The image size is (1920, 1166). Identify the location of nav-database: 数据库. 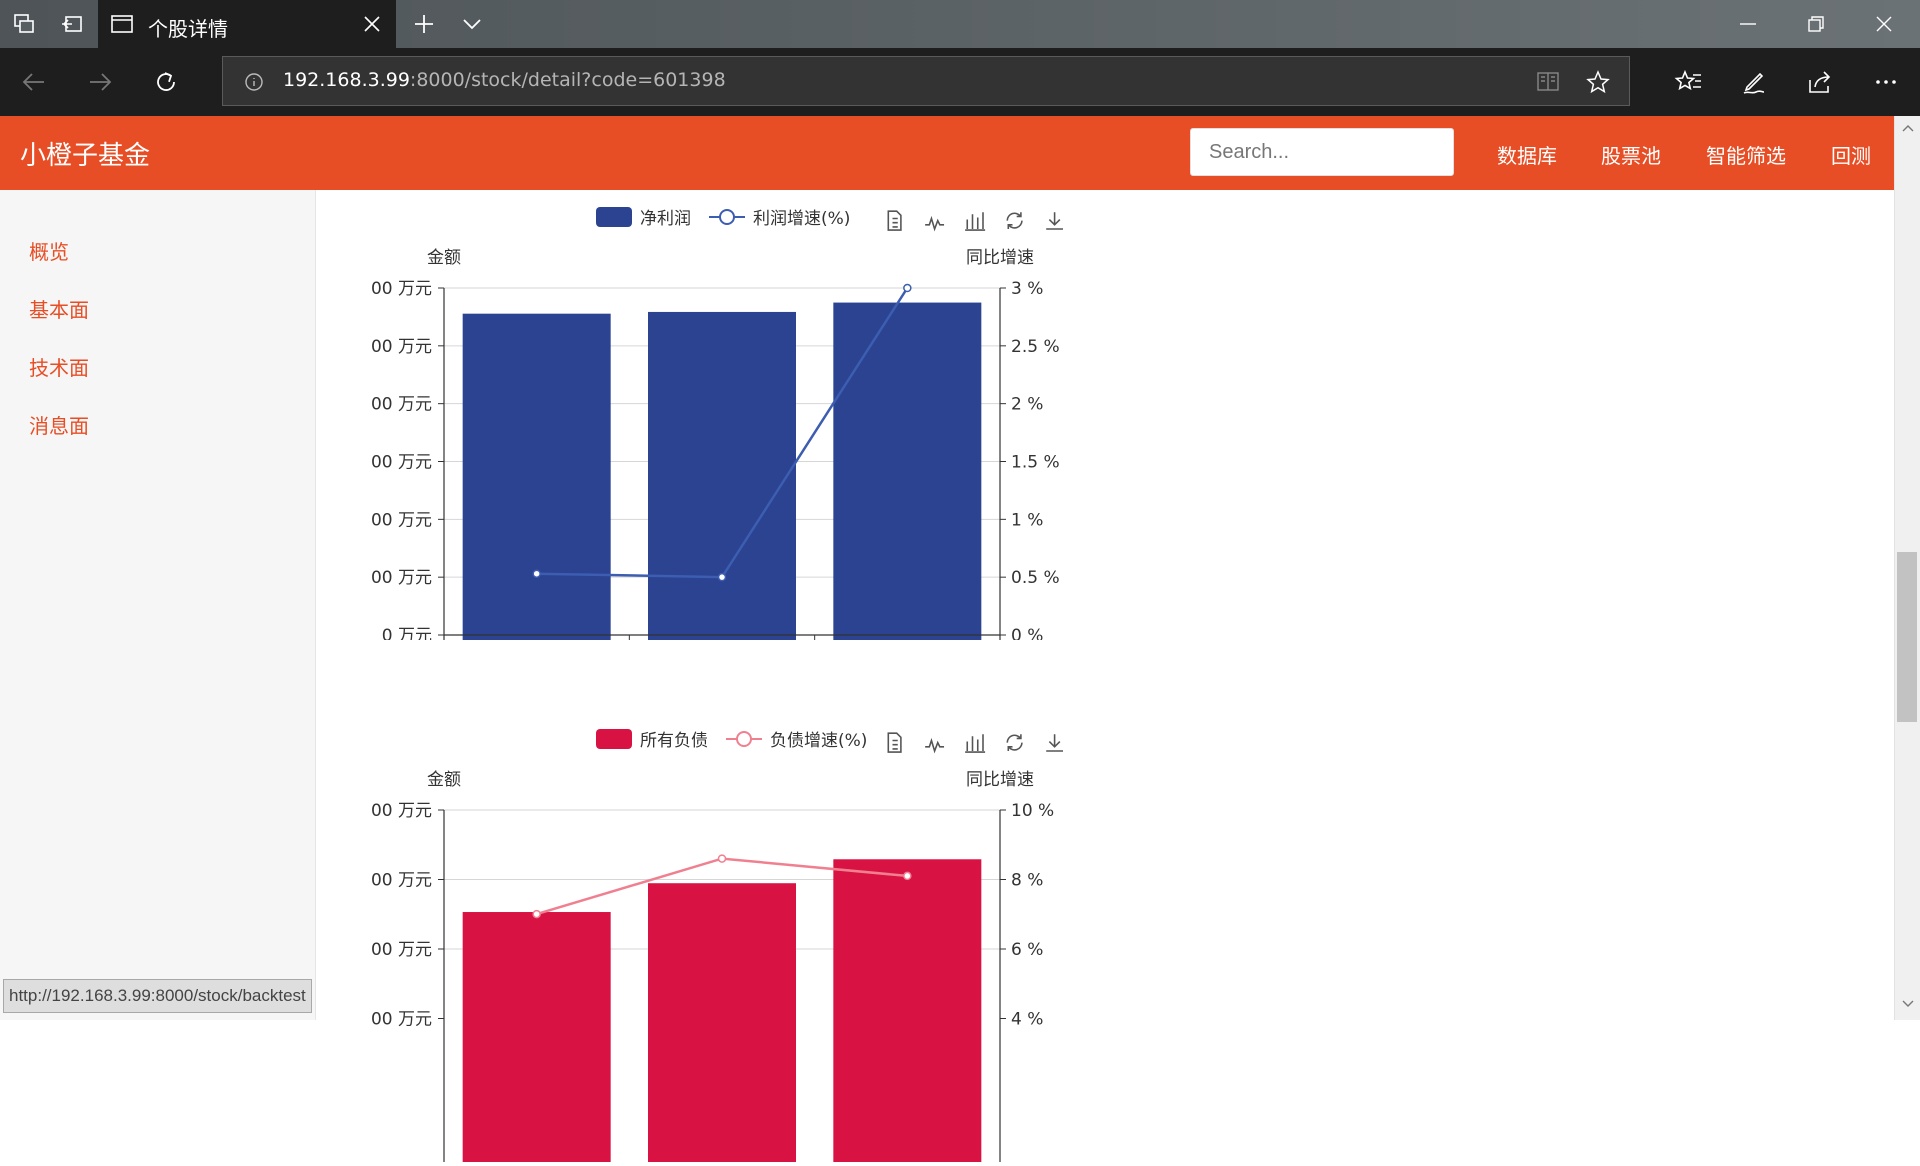
(1527, 154).